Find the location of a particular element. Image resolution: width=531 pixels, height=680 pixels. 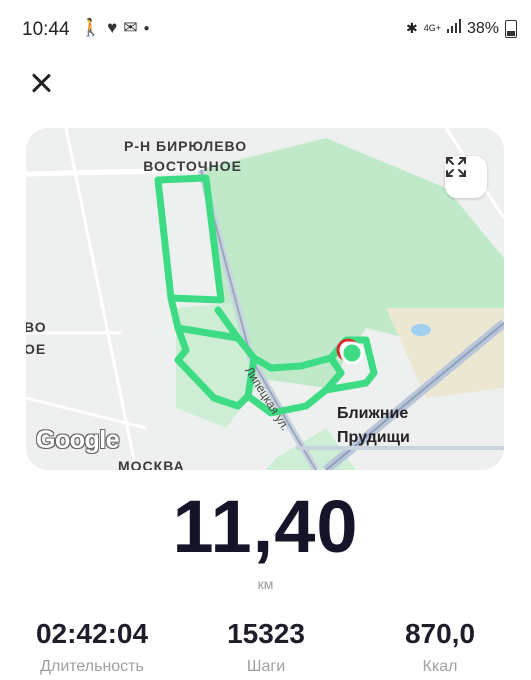

finish-marker is located at coordinates (352, 353).